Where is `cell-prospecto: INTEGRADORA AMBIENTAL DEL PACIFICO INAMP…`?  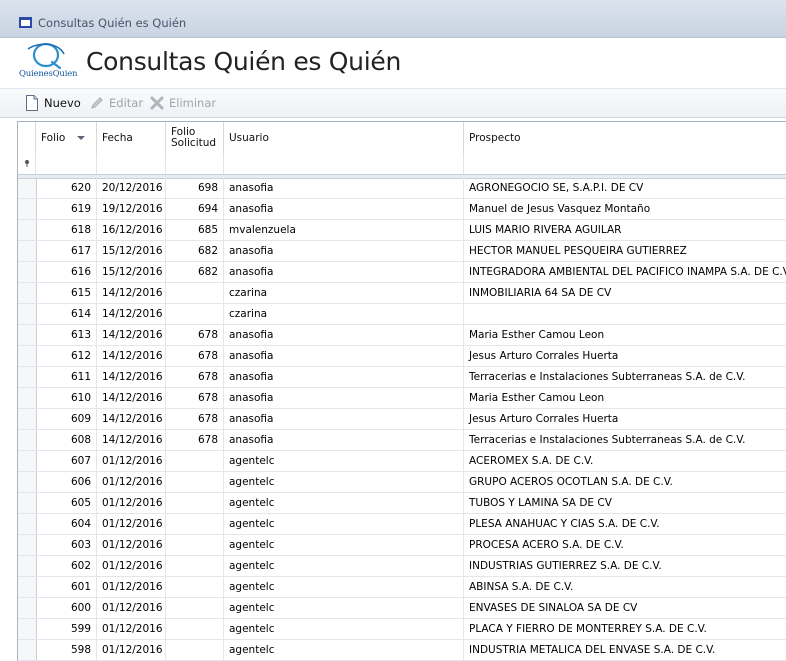
cell-prospecto: INTEGRADORA AMBIENTAL DEL PACIFICO INAMP… is located at coordinates (627, 272).